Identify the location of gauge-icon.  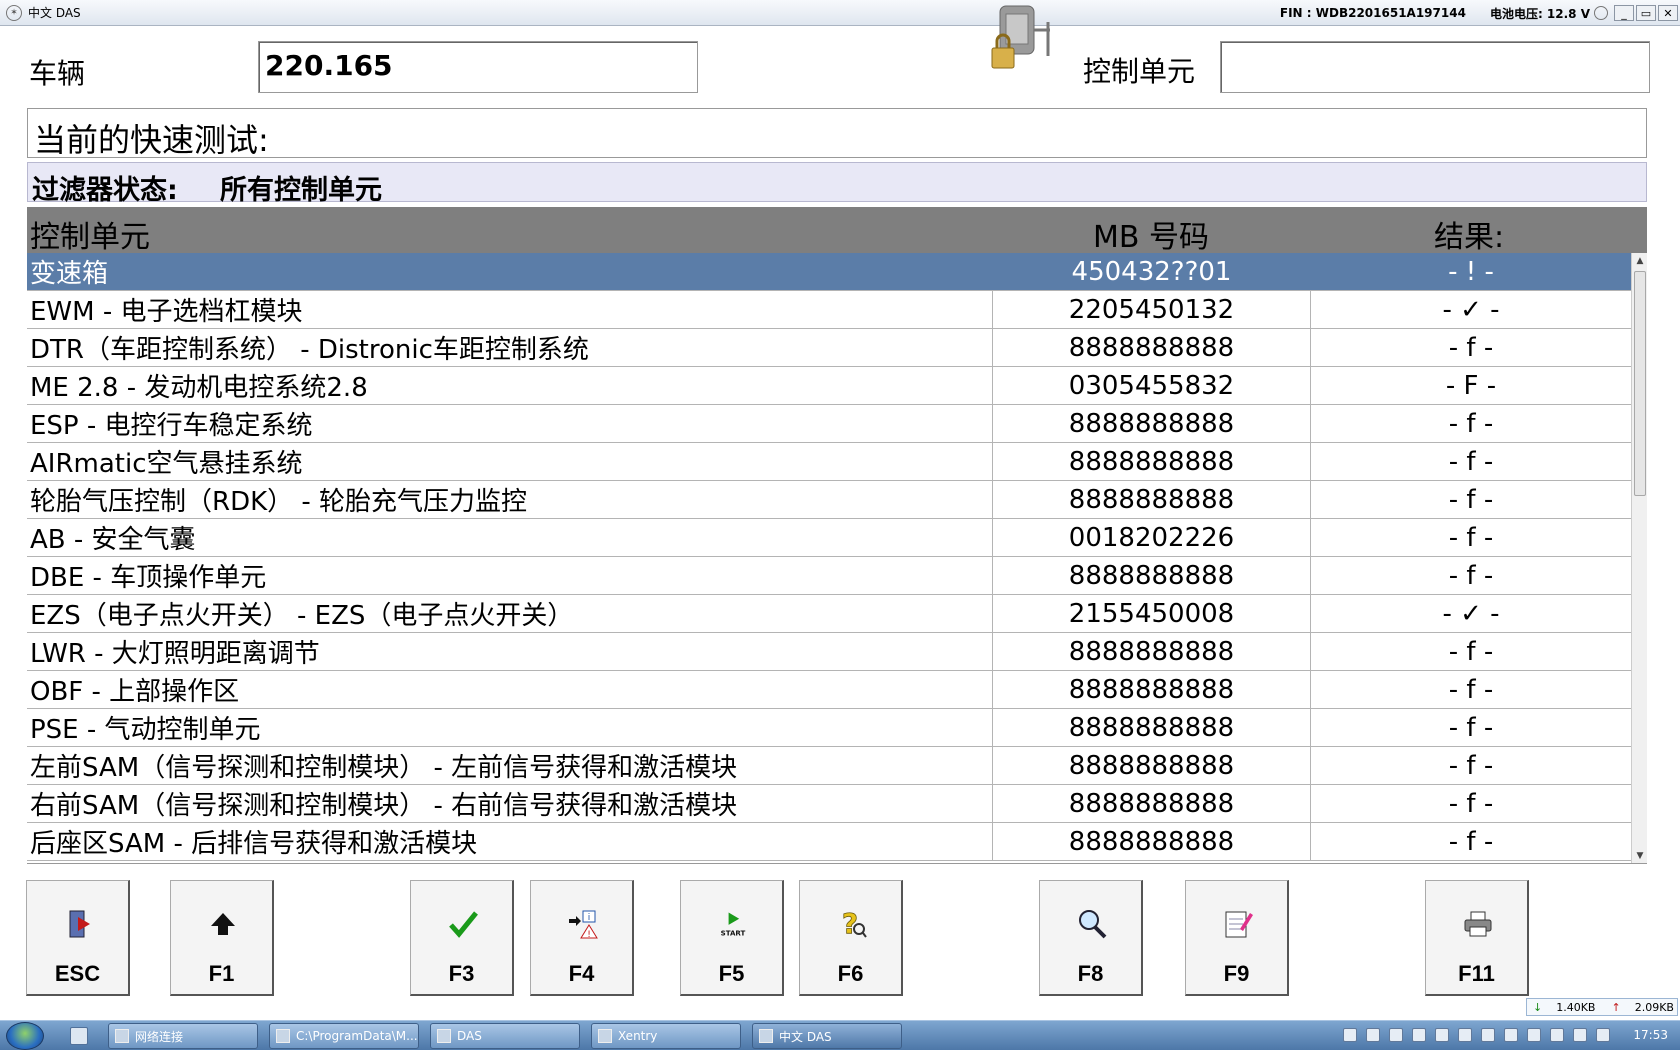
(1601, 13).